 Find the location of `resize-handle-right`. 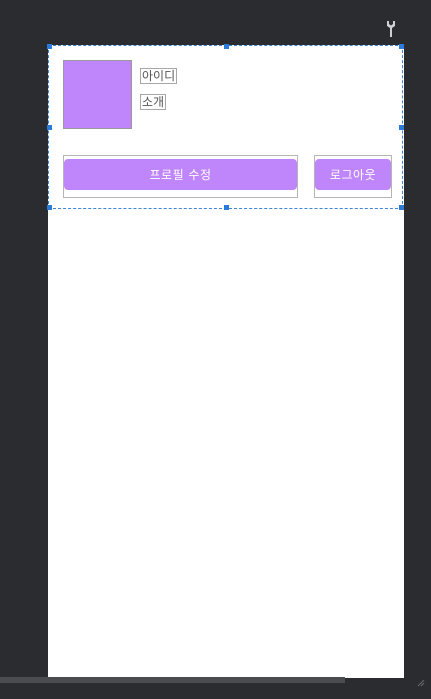

resize-handle-right is located at coordinates (401, 127).